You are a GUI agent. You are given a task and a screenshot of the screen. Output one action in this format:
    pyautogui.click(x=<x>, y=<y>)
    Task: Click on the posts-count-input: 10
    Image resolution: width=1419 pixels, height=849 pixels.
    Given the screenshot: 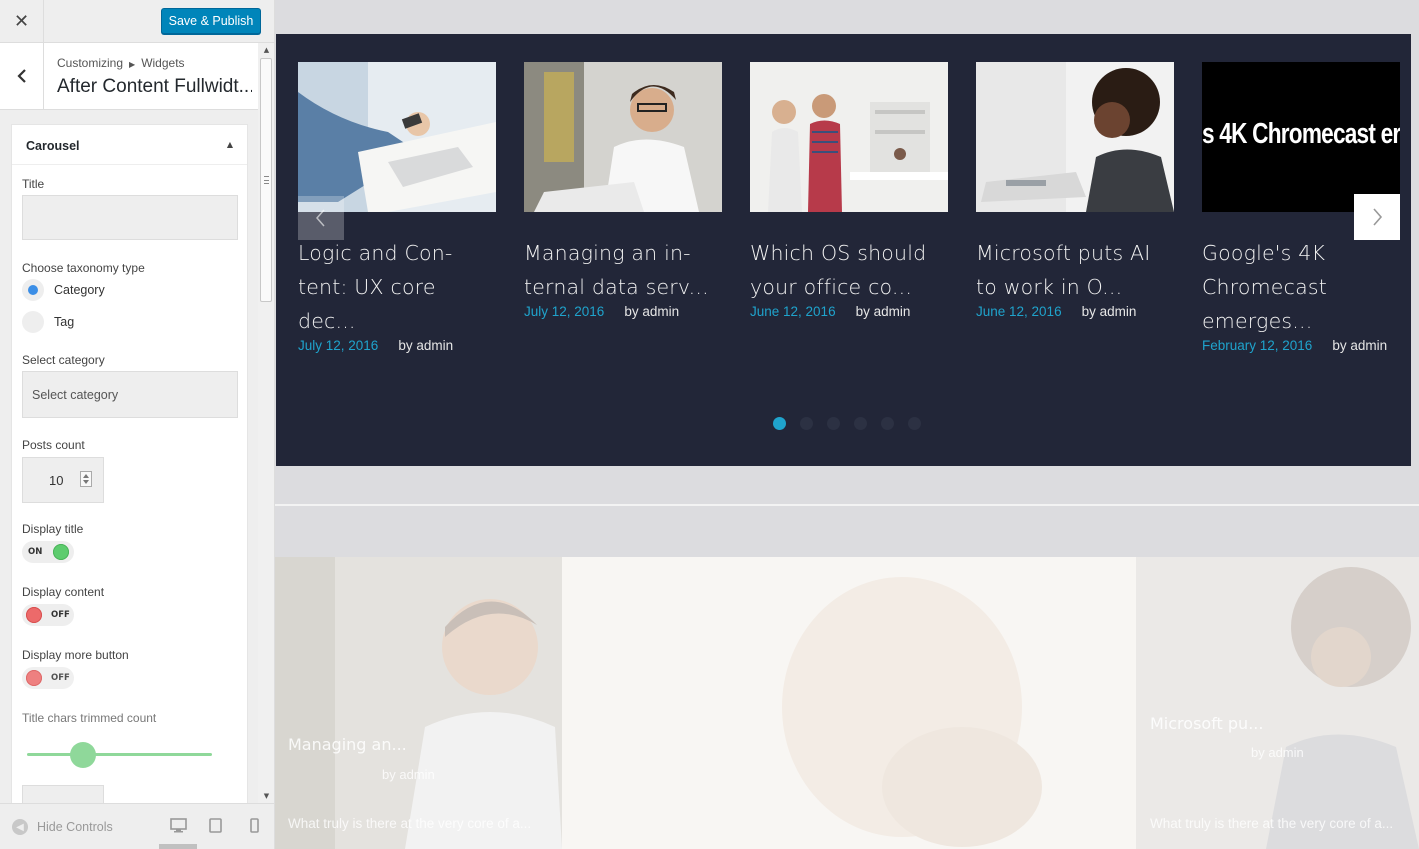 What is the action you would take?
    pyautogui.click(x=63, y=480)
    